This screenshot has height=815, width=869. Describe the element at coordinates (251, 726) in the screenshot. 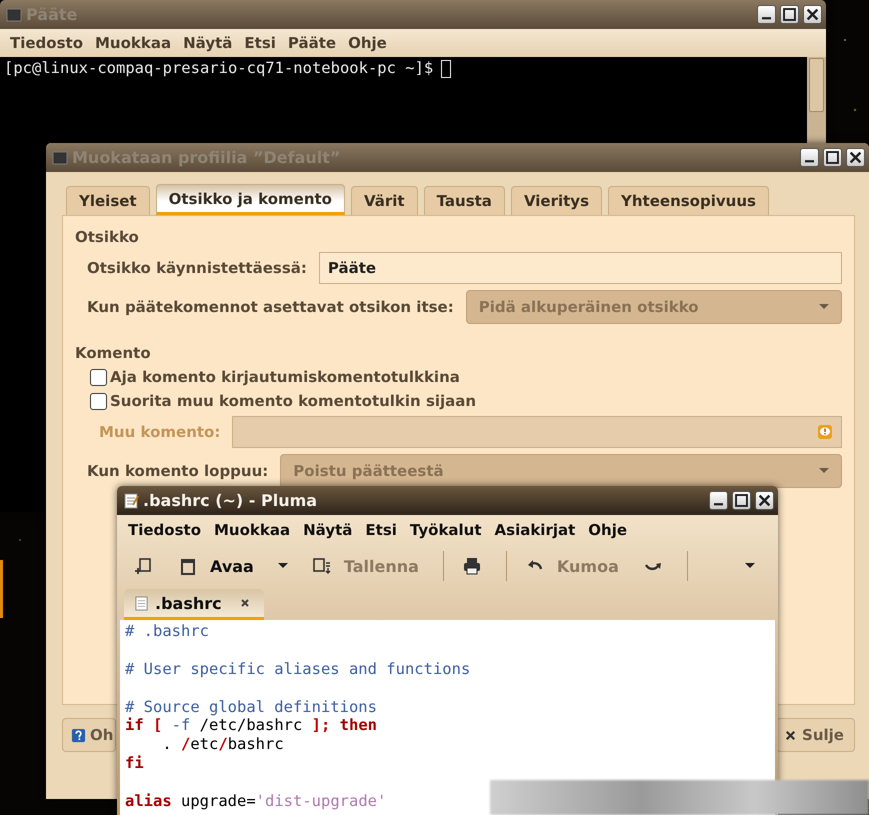

I see `code-line: if [ -f /etc/bashrc ]; then` at that location.